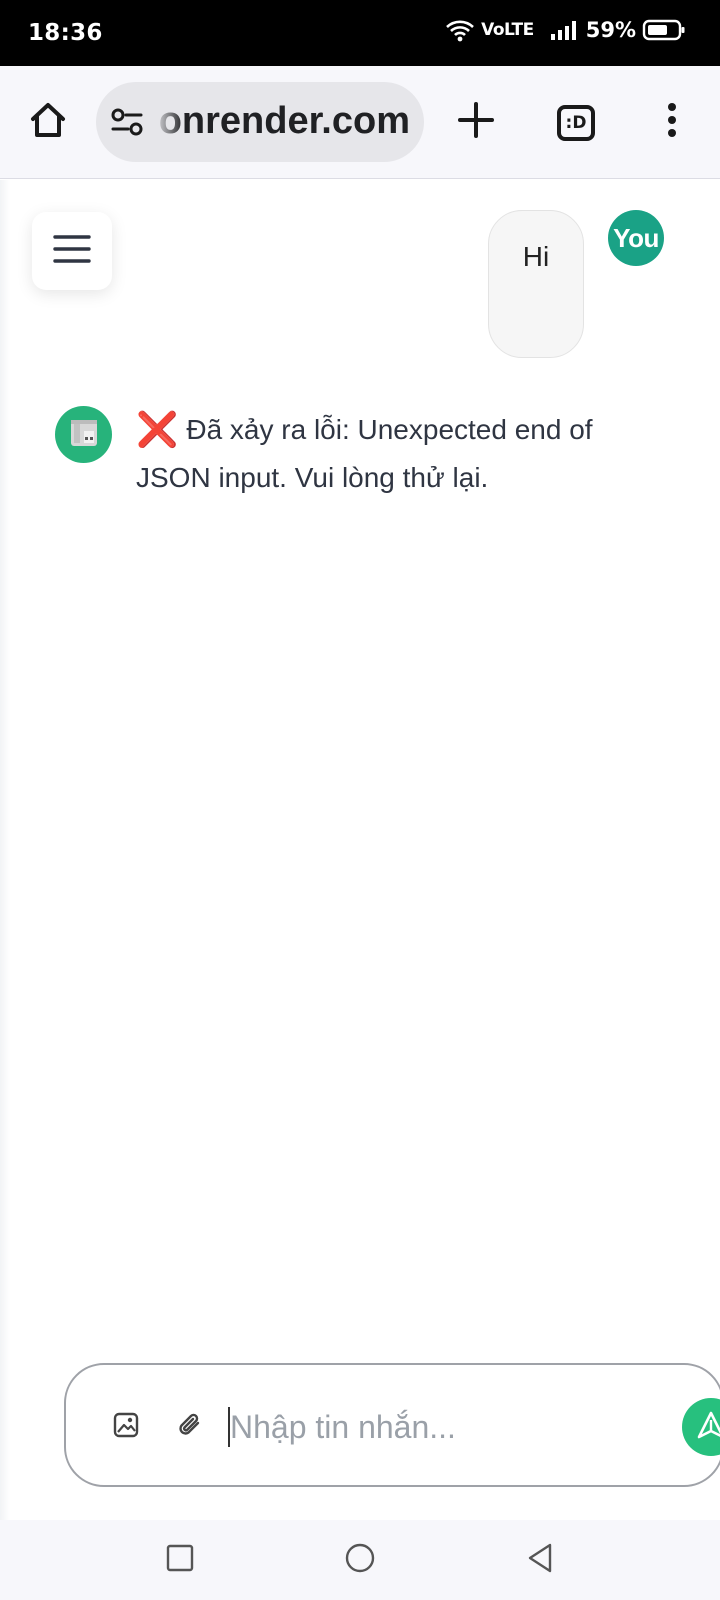 The height and width of the screenshot is (1600, 720). I want to click on more-icon, so click(672, 122).